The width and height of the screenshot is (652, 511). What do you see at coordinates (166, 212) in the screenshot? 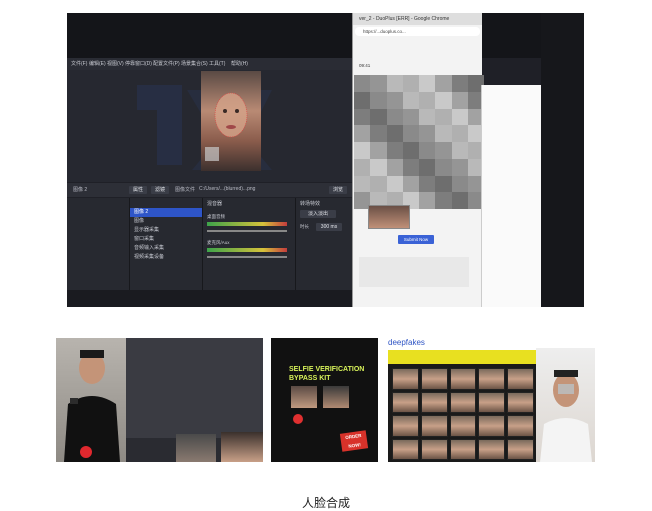
I see `source-item: 图像 2` at bounding box center [166, 212].